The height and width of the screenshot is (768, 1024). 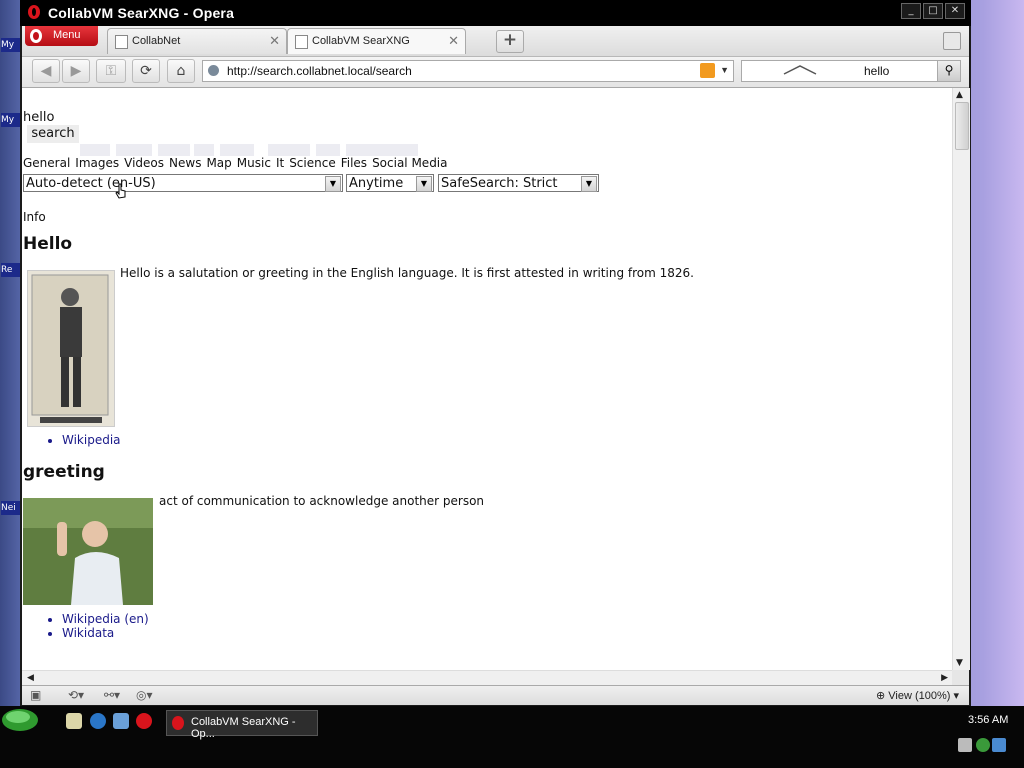 I want to click on wikipedia-en-link: Wikipedia (en), so click(x=105, y=619).